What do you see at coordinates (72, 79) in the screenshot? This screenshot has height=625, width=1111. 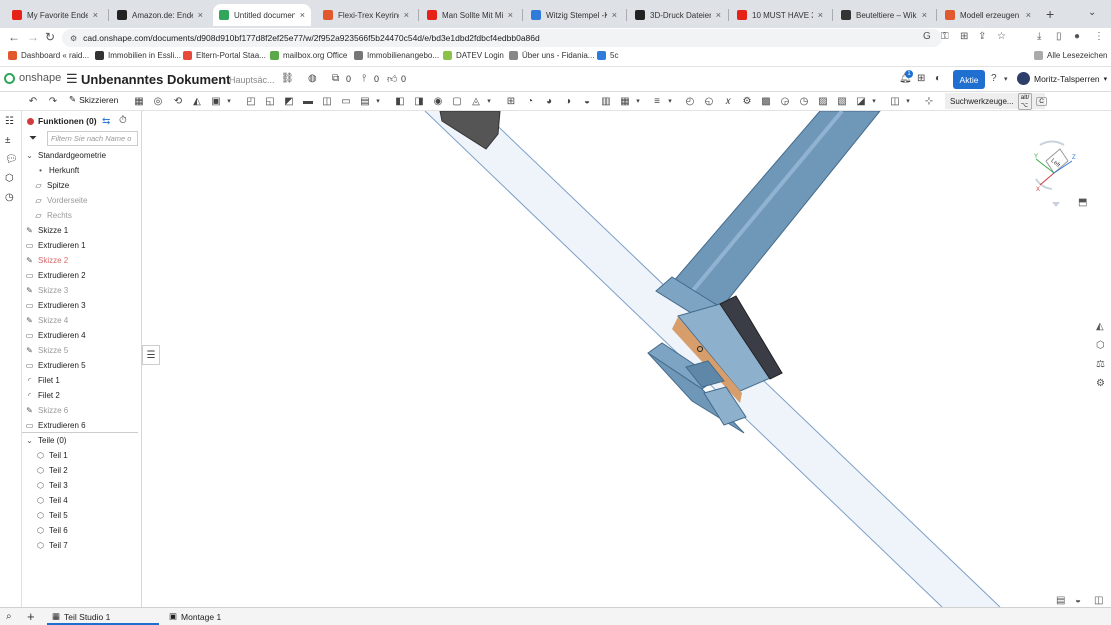 I see `document-menu-icon: ☰` at bounding box center [72, 79].